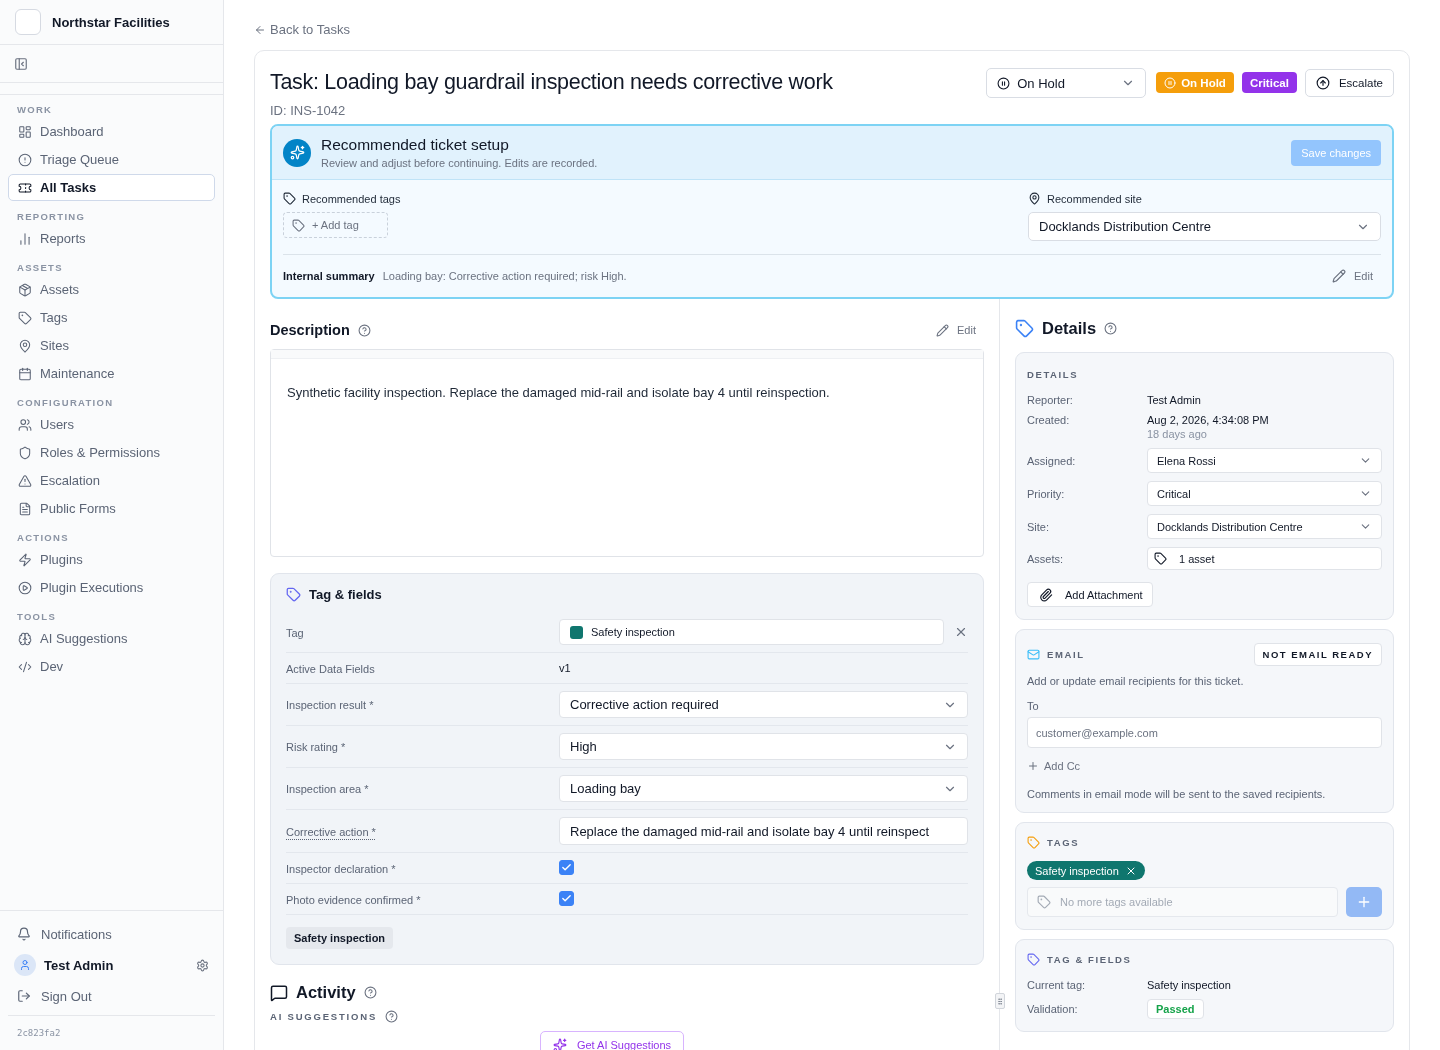  Describe the element at coordinates (1038, 526) in the screenshot. I see `detail-label: Site:` at that location.